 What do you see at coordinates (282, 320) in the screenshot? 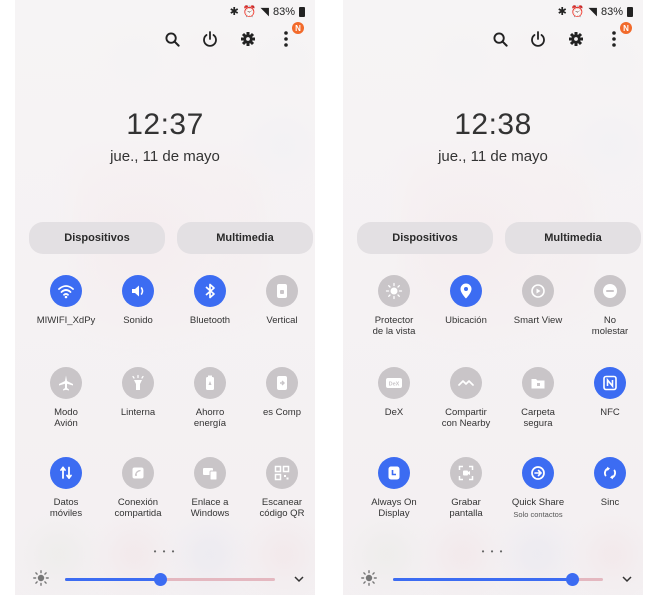
I see `quick-tile-label: Vertical` at bounding box center [282, 320].